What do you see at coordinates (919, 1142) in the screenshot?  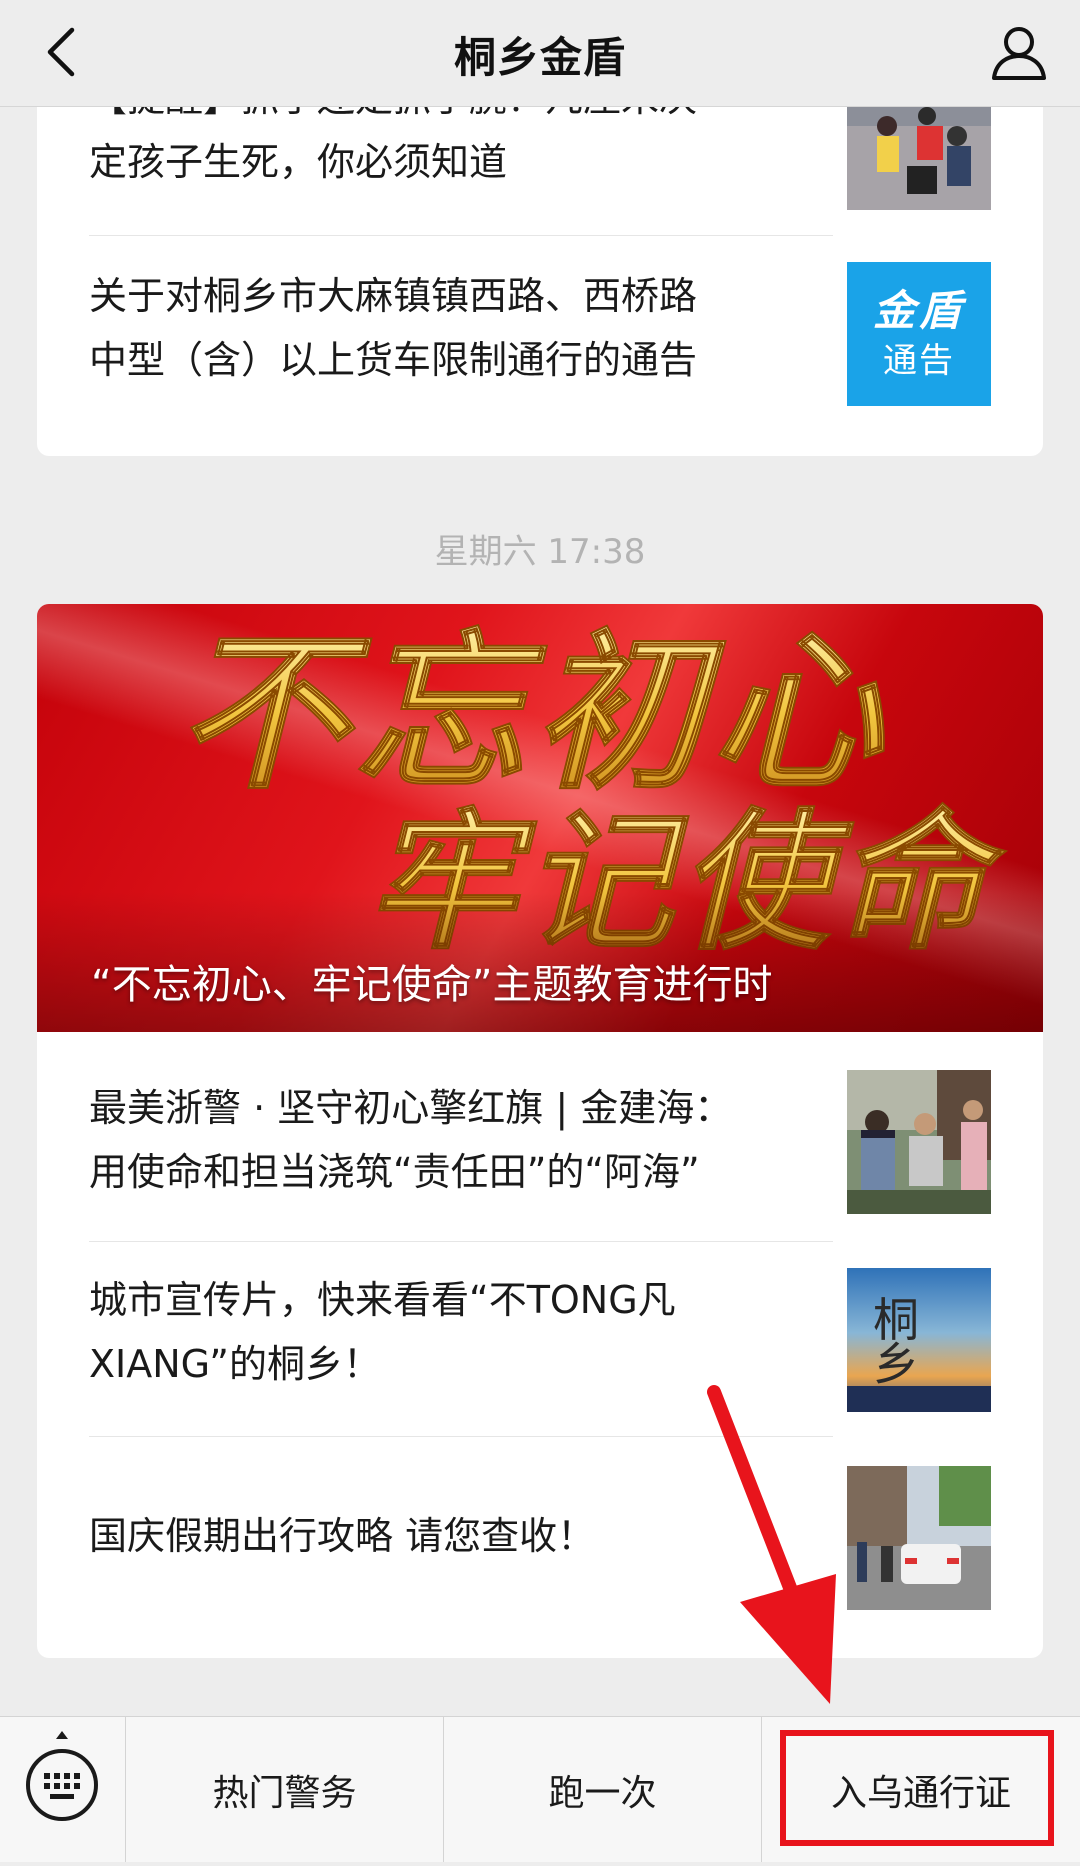 I see `article-thumbnail` at bounding box center [919, 1142].